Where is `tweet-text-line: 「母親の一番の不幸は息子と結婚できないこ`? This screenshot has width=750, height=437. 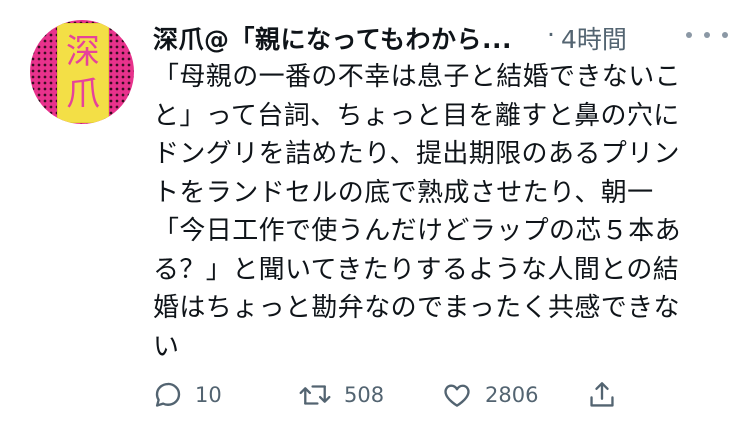 tweet-text-line: 「母親の一番の不幸は息子と結婚できないこ is located at coordinates (417, 77).